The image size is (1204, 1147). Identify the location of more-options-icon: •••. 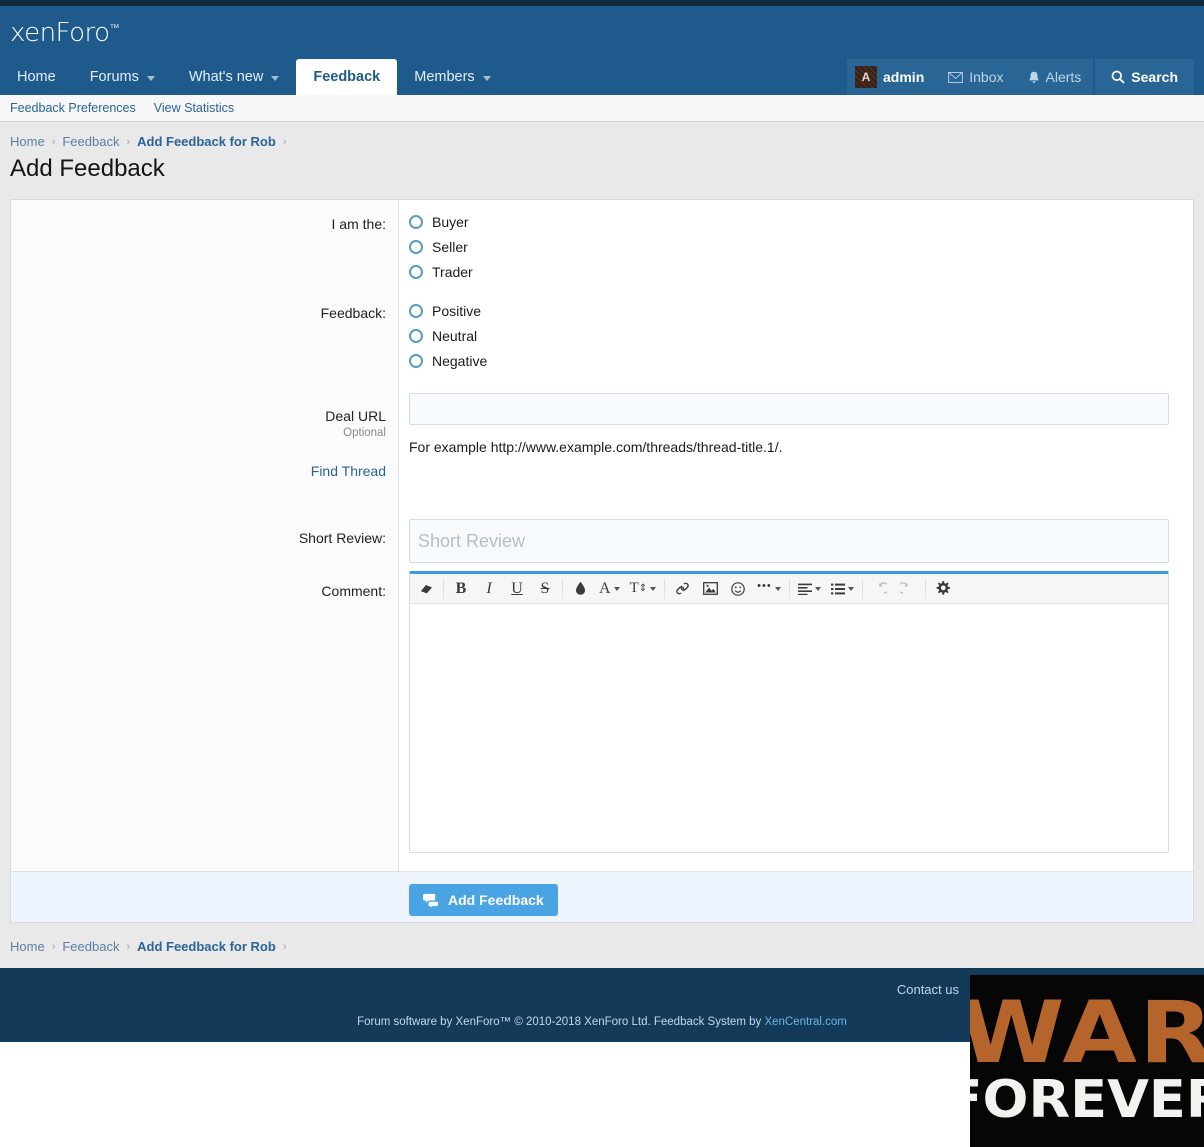
(769, 589).